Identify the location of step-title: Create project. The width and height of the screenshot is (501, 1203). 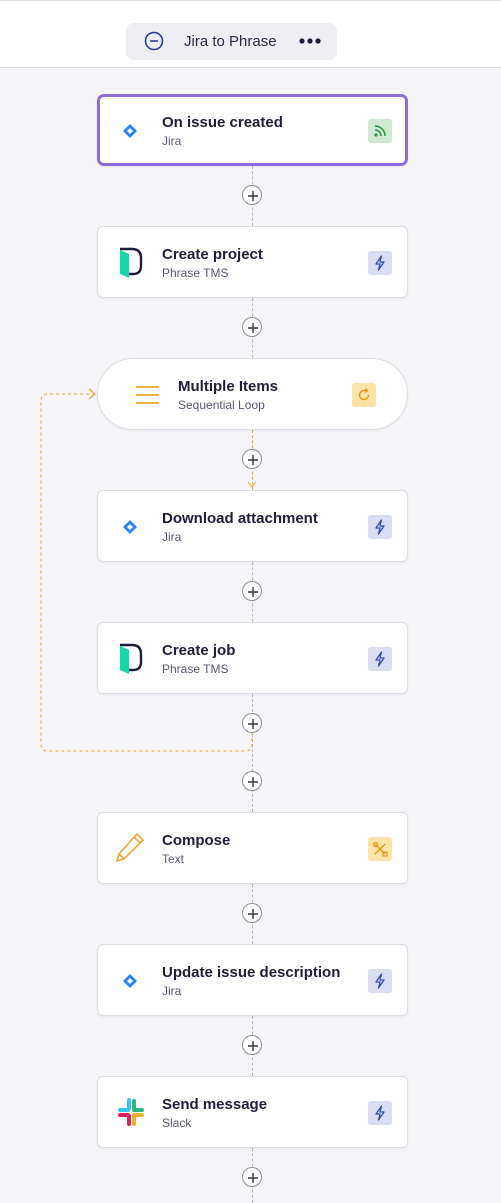
(212, 254).